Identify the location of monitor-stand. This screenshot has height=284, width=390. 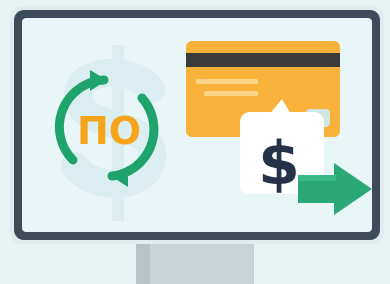
(195, 261).